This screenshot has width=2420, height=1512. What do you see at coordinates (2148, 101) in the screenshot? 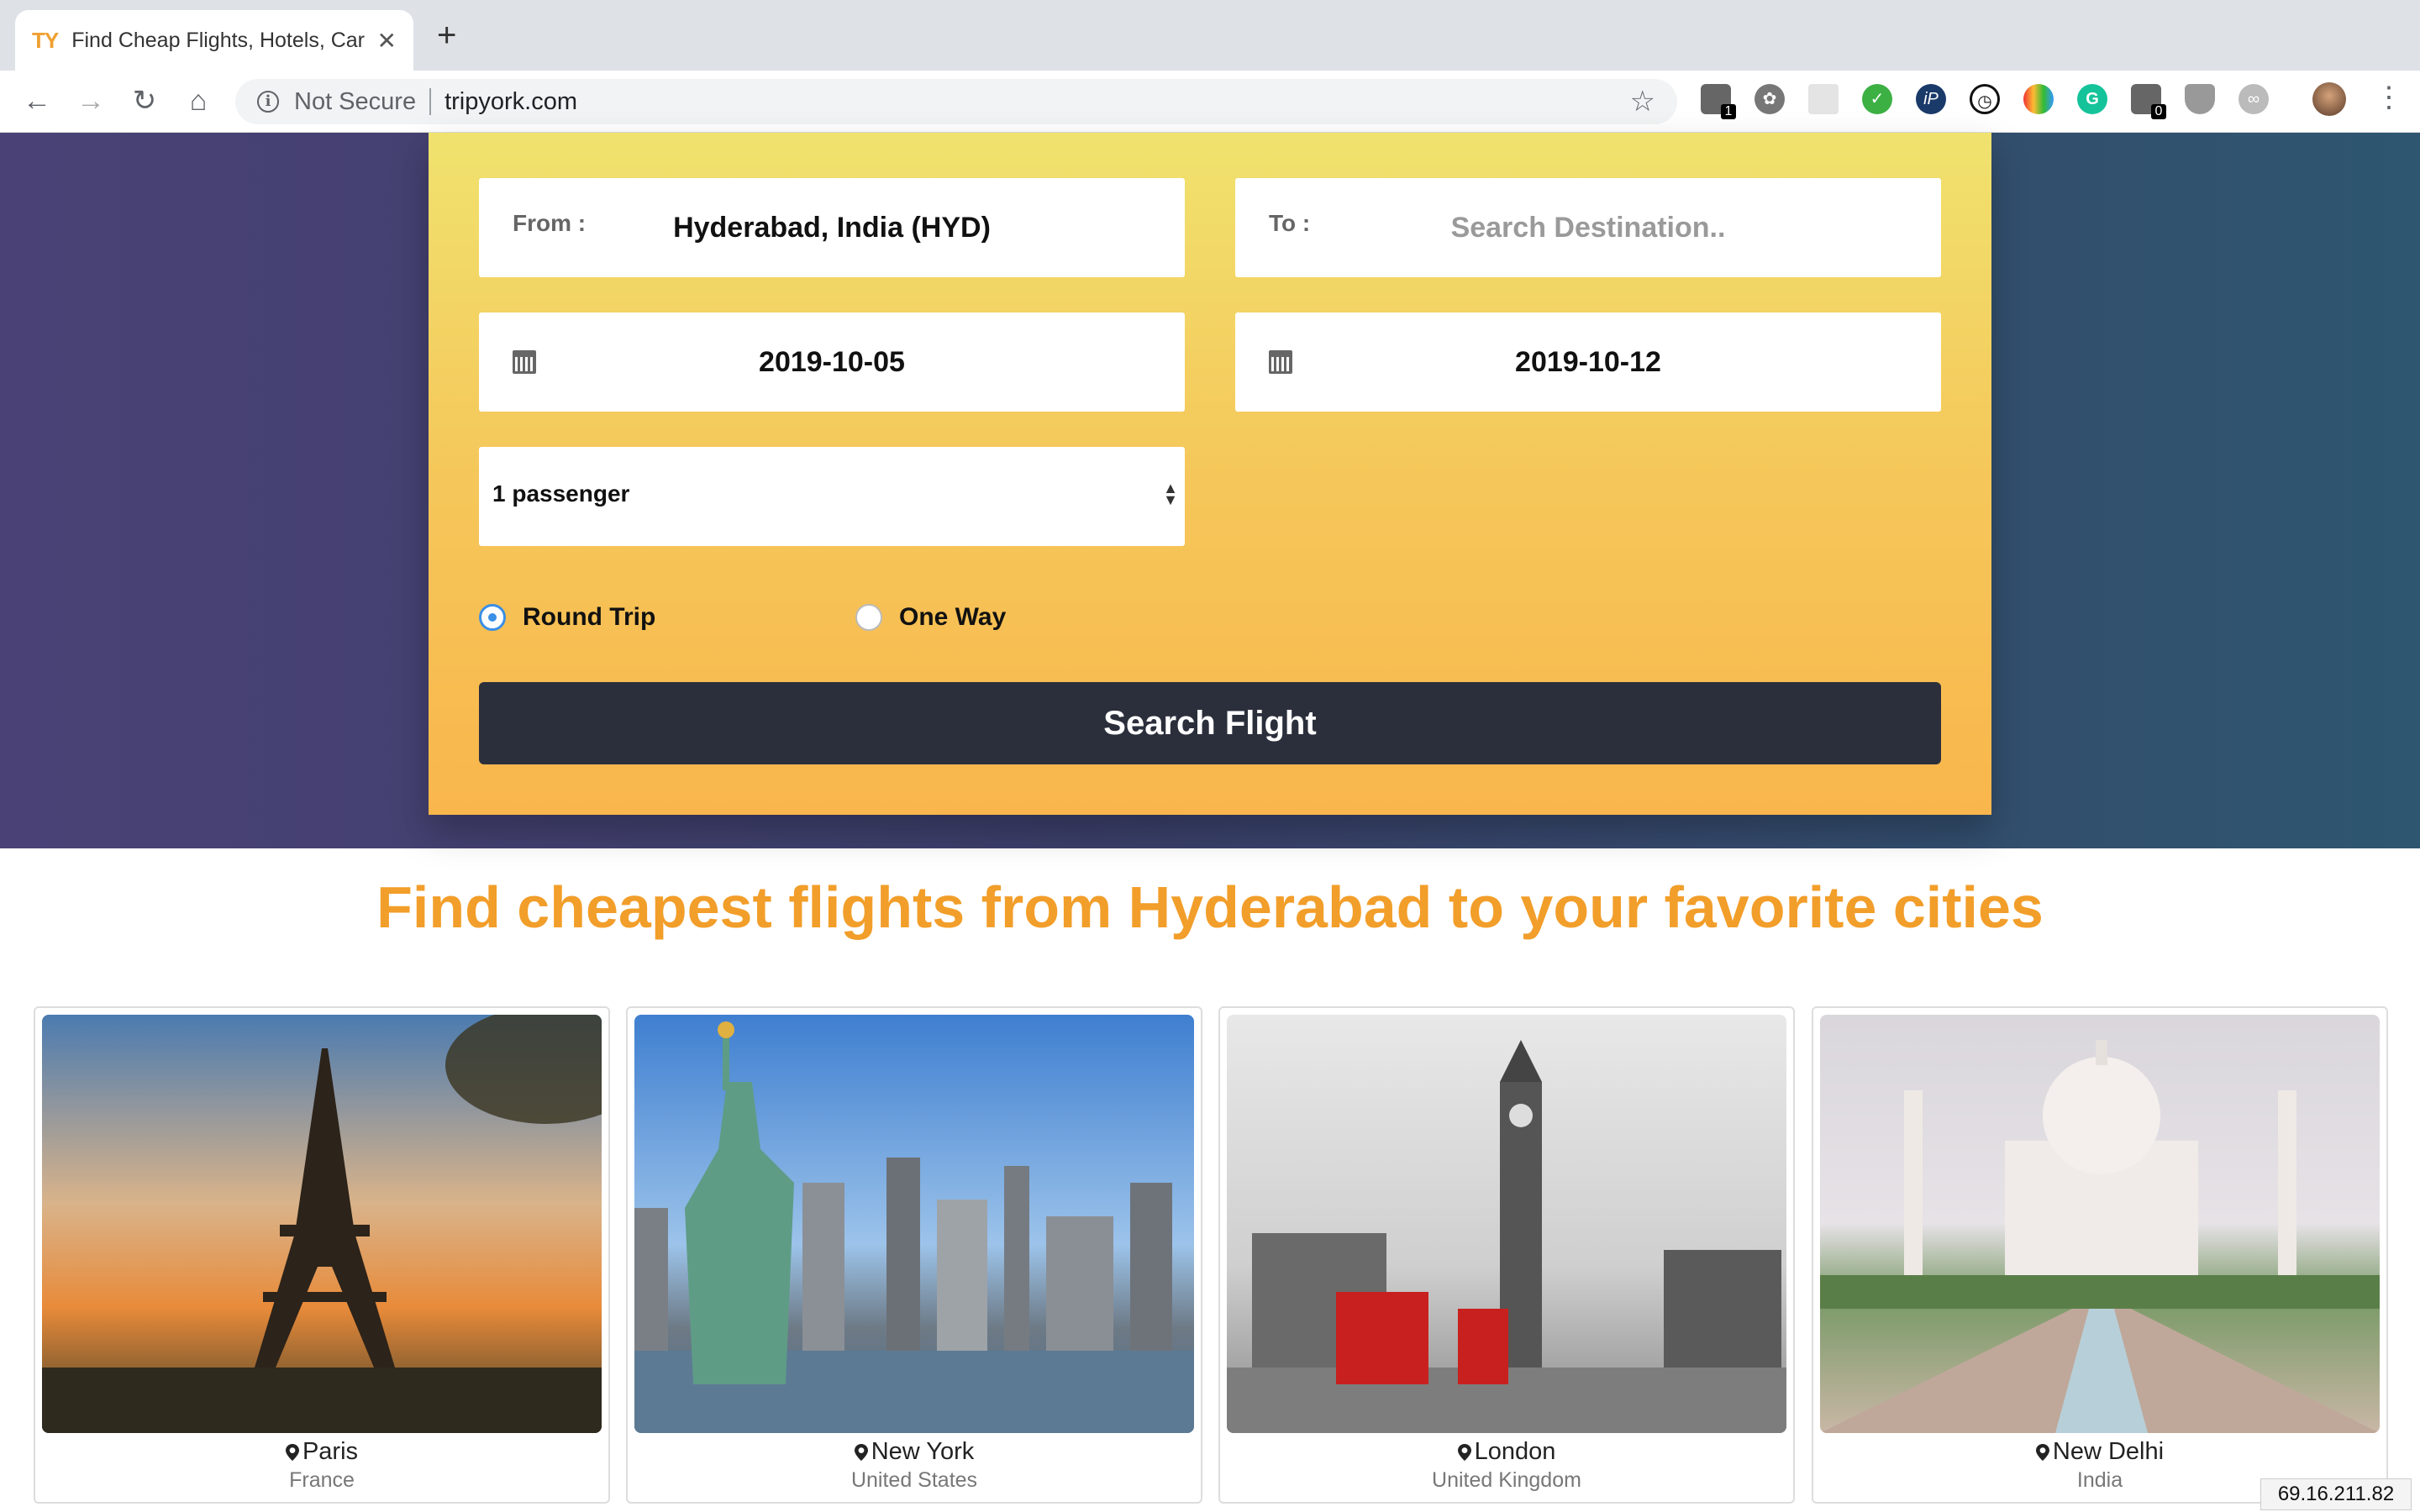
I see `extension-icon: 0` at bounding box center [2148, 101].